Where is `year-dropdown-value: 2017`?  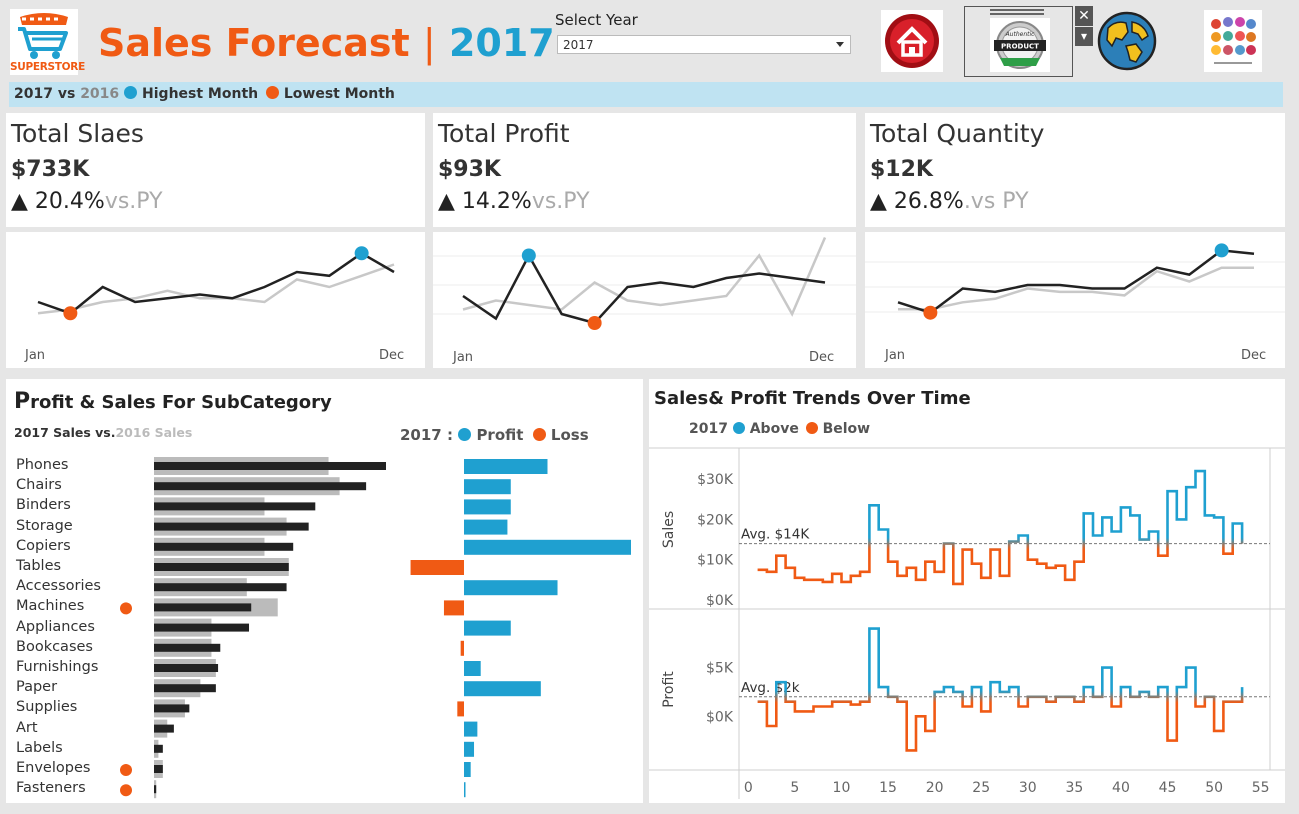
year-dropdown-value: 2017 is located at coordinates (578, 45).